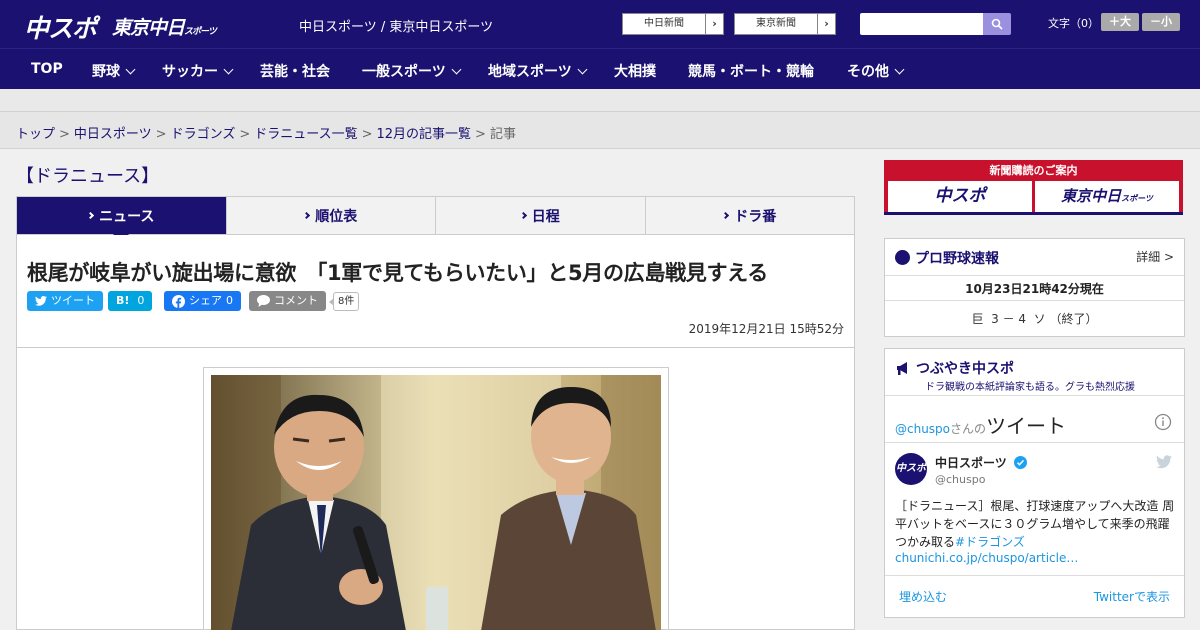  What do you see at coordinates (296, 300) in the screenshot?
I see `comment-button-label: コメント` at bounding box center [296, 300].